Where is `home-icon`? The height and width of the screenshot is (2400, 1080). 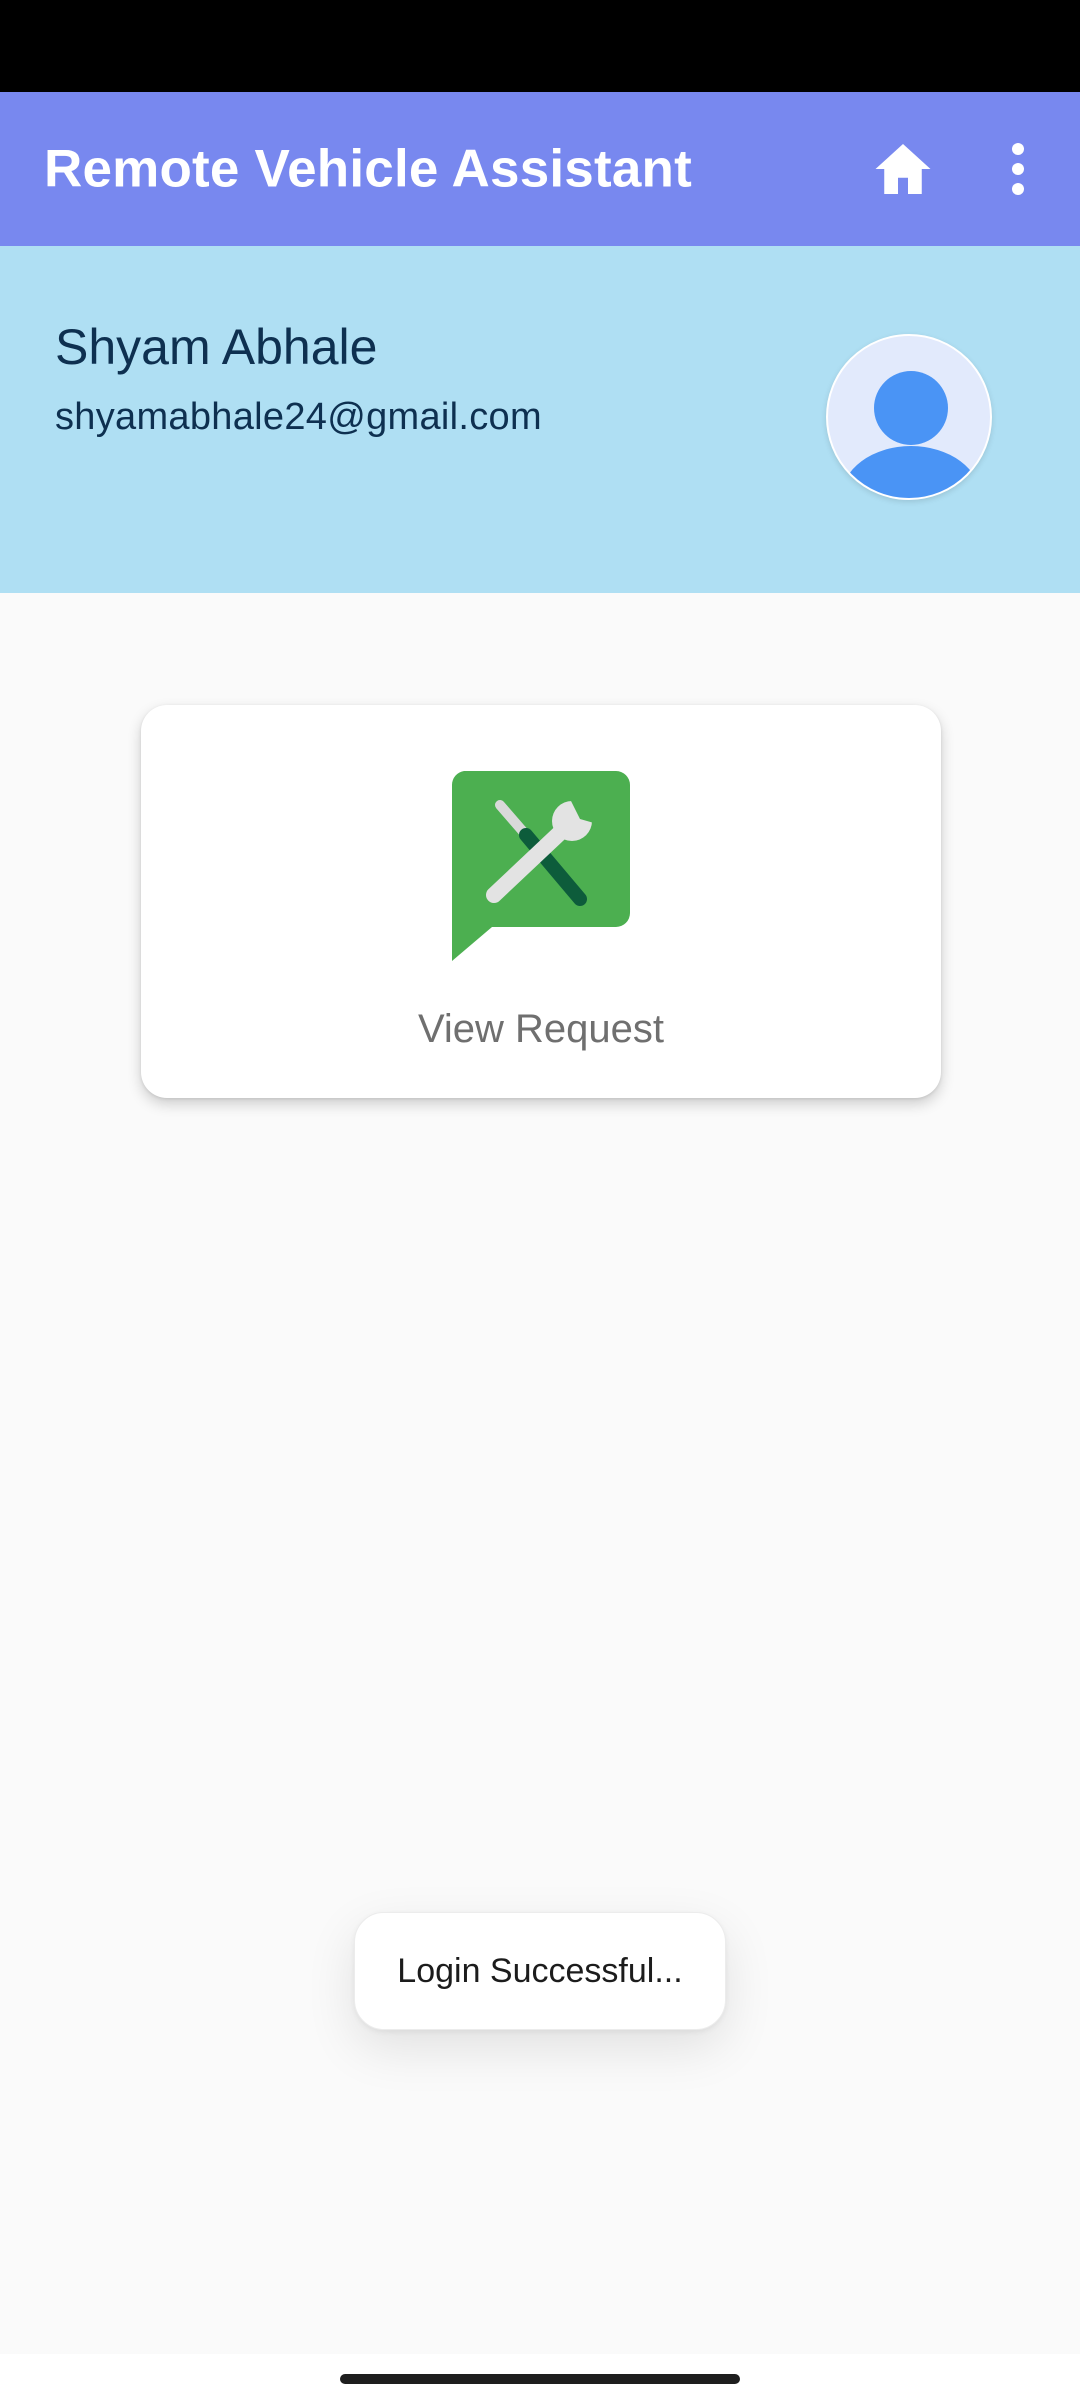 home-icon is located at coordinates (903, 169).